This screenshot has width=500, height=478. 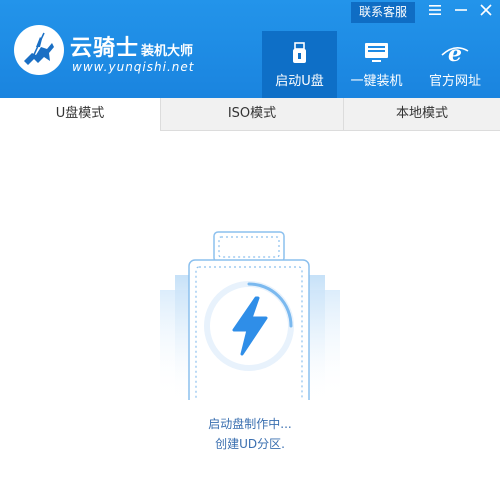 I want to click on monitor-icon, so click(x=376, y=53).